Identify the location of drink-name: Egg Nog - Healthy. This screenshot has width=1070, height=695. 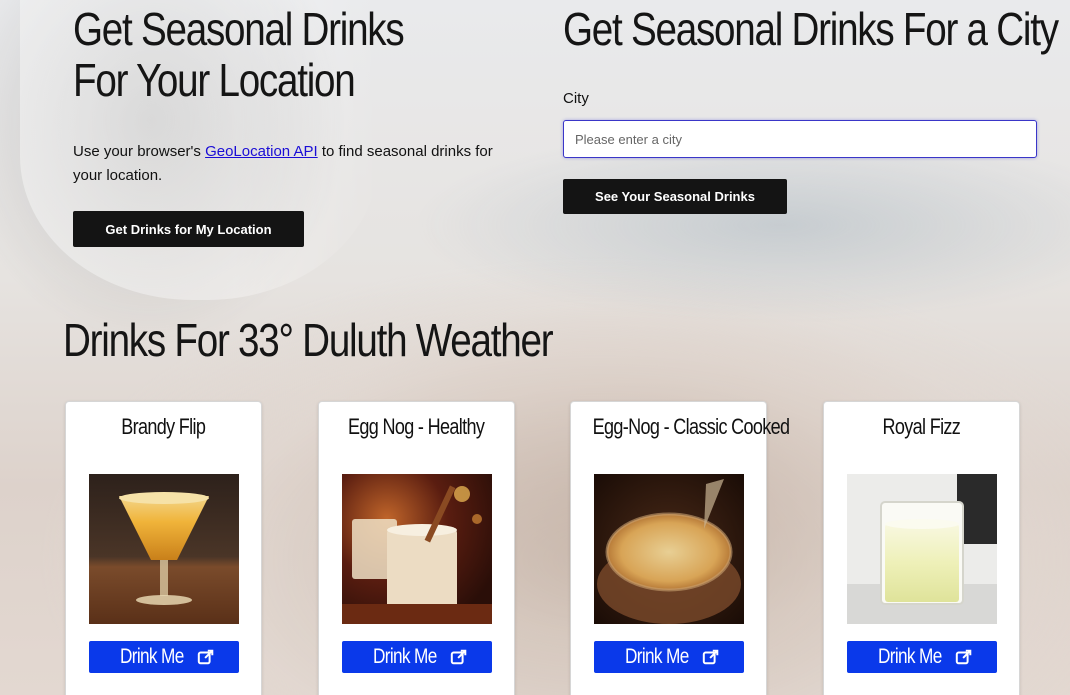
(416, 426).